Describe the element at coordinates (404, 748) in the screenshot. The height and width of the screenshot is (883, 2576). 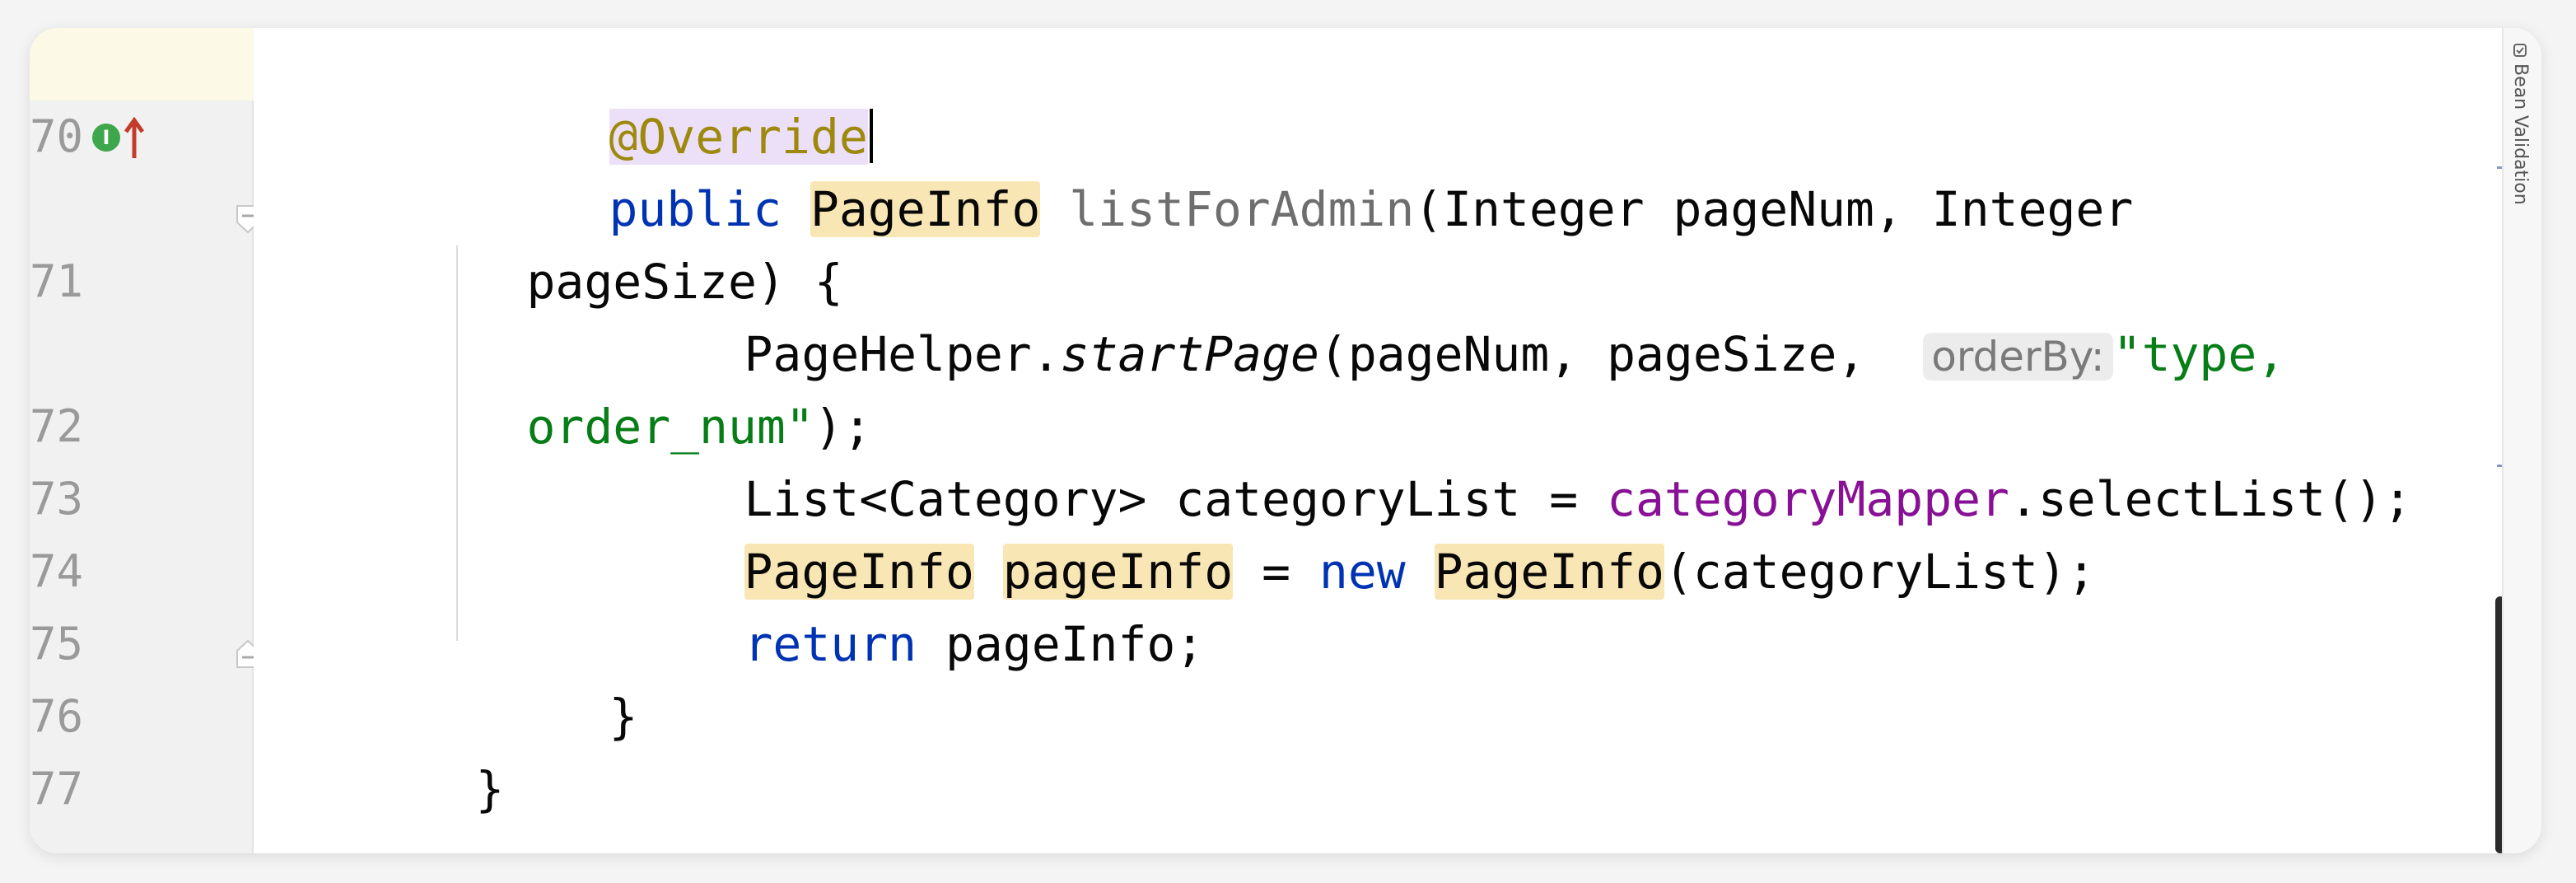
I see `code-line-76: }` at that location.